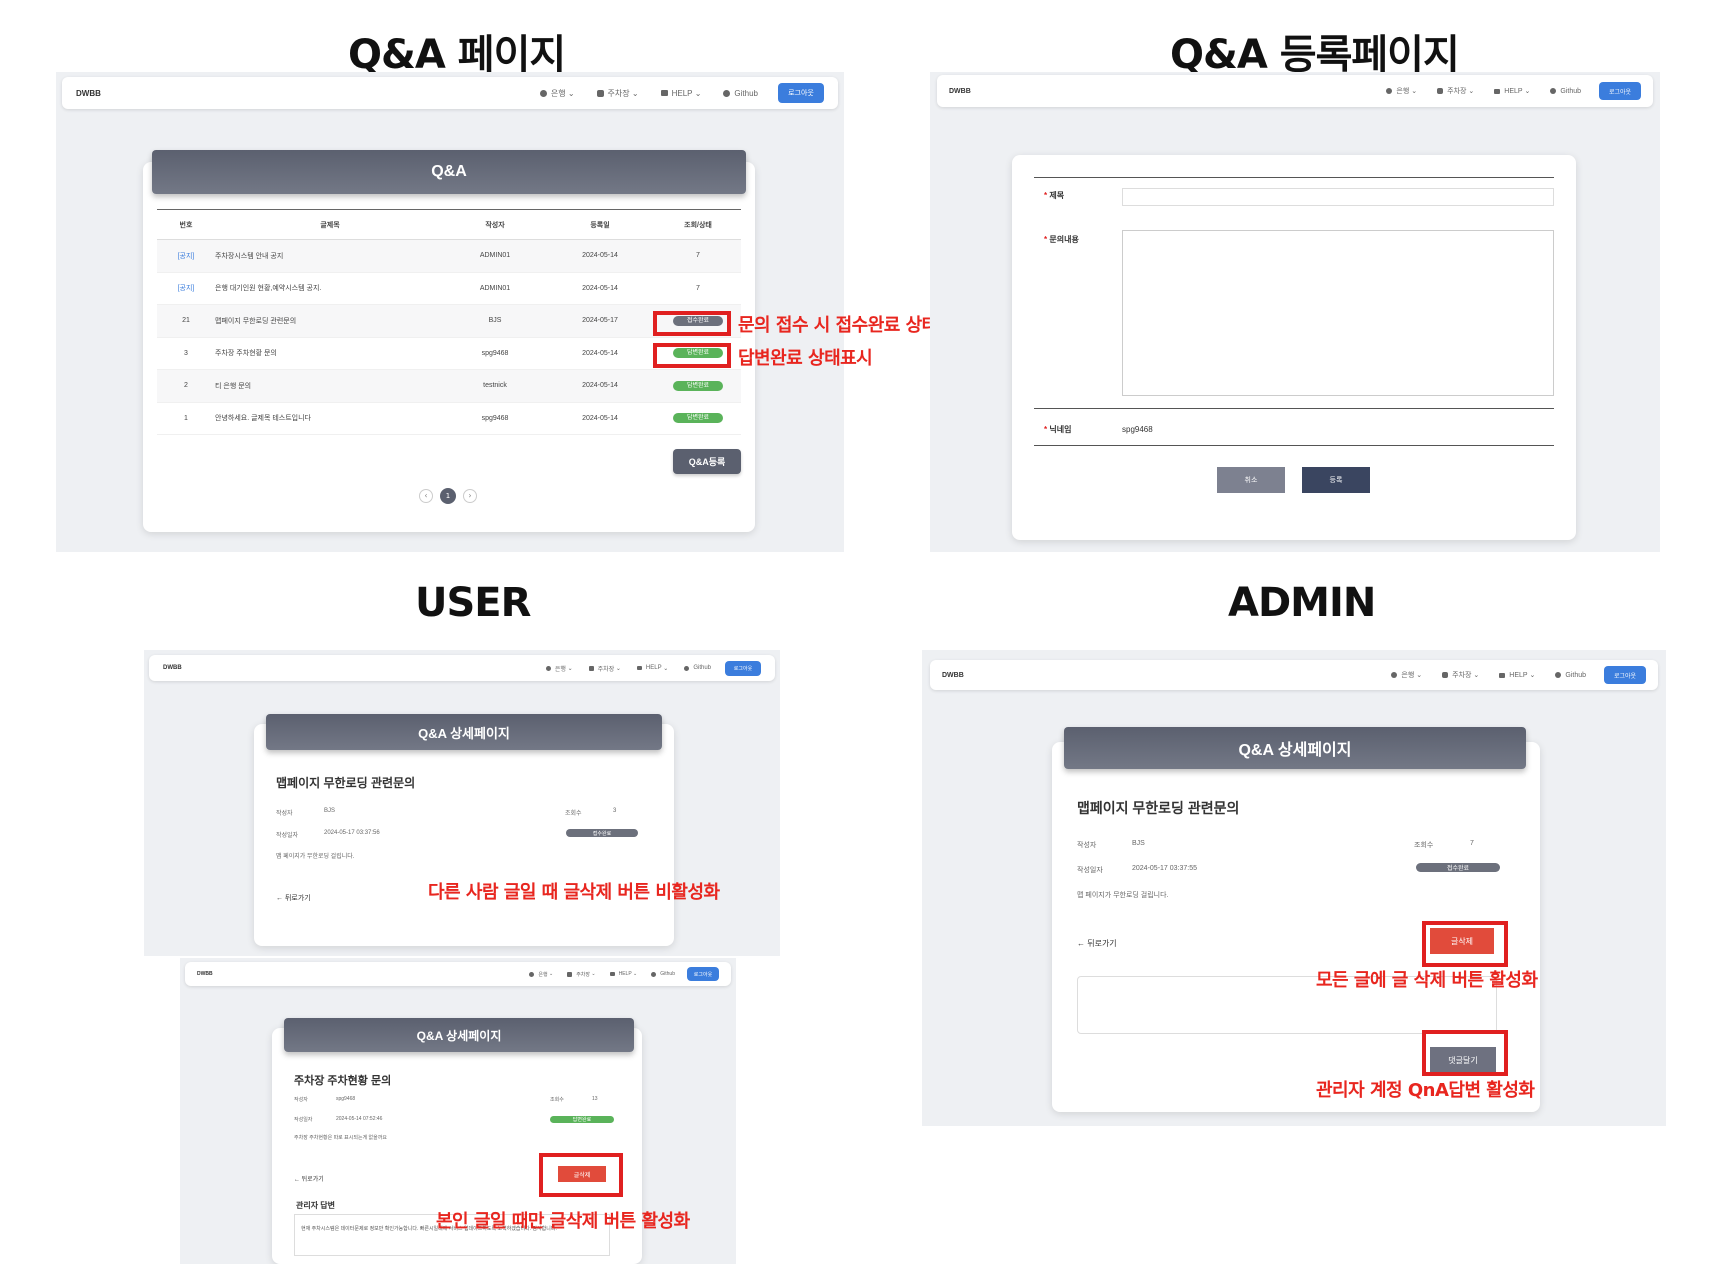 The width and height of the screenshot is (1716, 1264). I want to click on row-title: 주차장 주차현황 문의, so click(330, 353).